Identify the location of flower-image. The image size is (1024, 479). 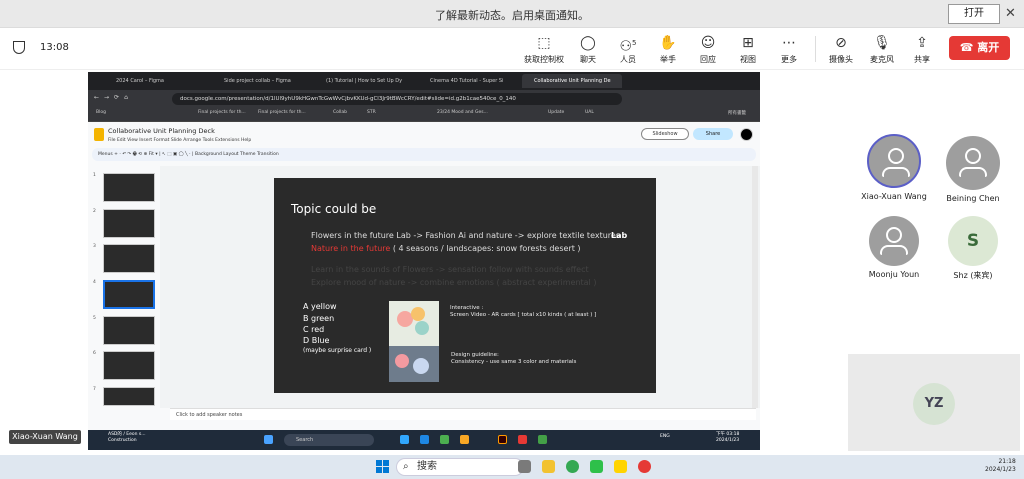
(414, 364).